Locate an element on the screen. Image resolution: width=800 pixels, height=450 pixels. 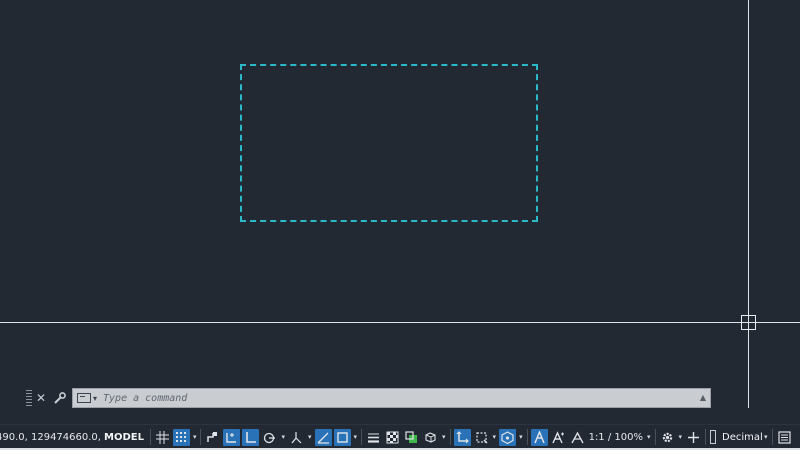
auto-scale-icon is located at coordinates (558, 437).